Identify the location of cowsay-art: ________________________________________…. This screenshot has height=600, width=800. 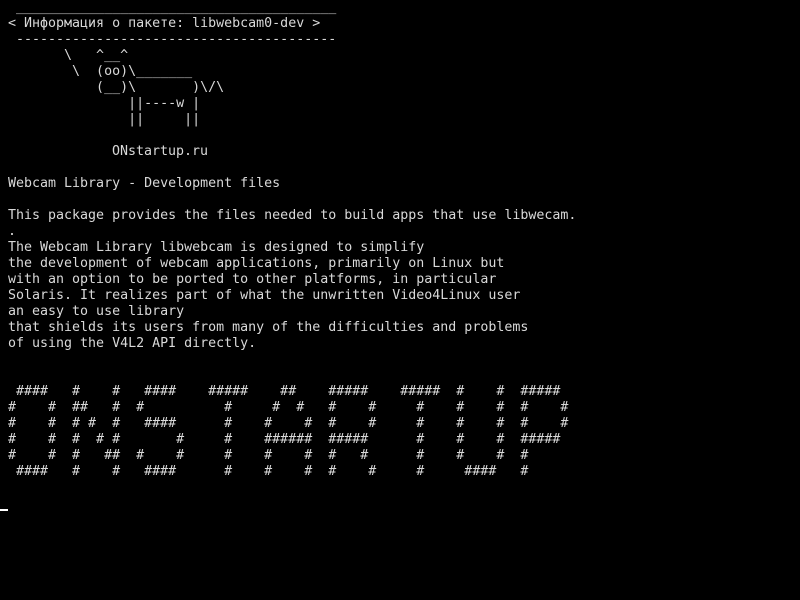
(172, 63).